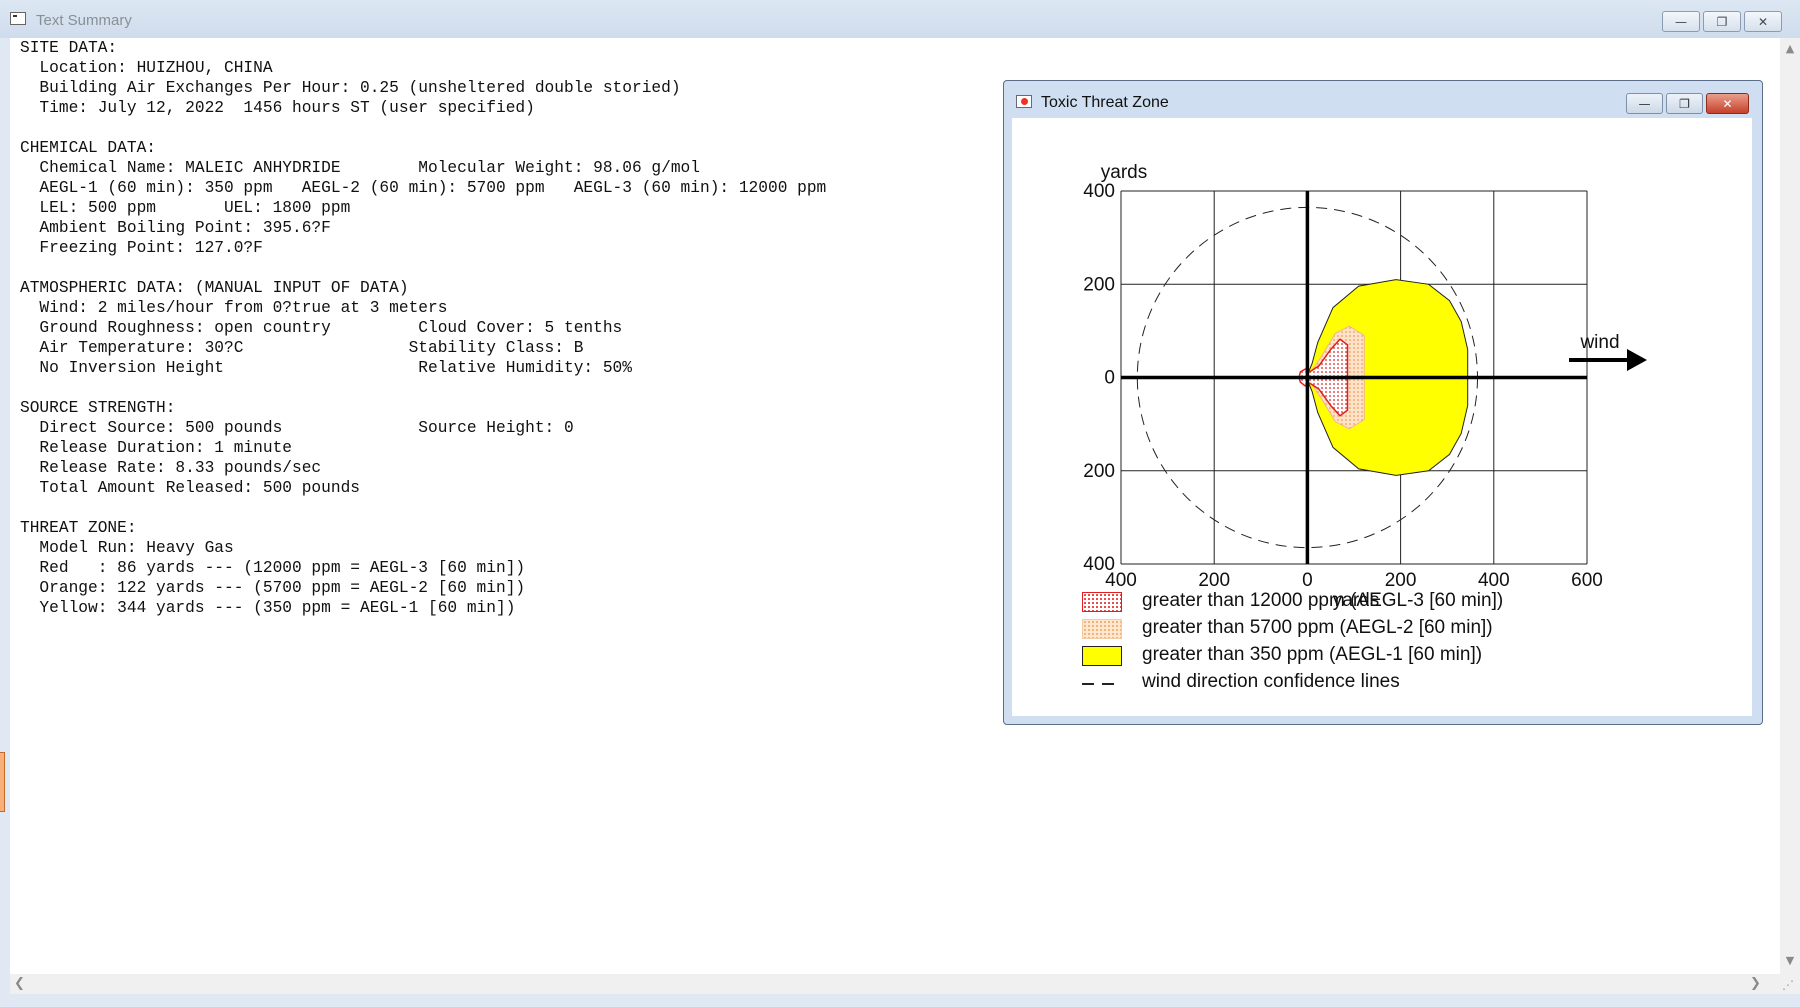 The height and width of the screenshot is (1007, 1800). What do you see at coordinates (1788, 985) in the screenshot?
I see `resize-grip-icon: ⋰` at bounding box center [1788, 985].